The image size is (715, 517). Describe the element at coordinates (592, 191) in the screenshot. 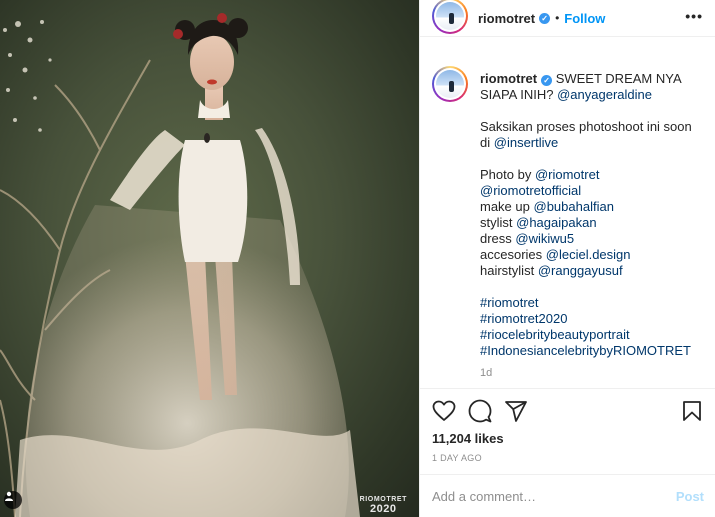

I see `credit-line: @riomotretofficial` at that location.